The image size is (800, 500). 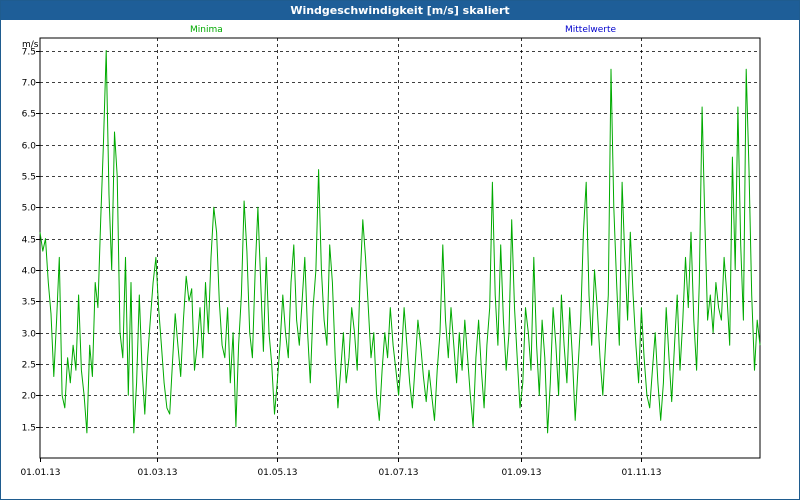 What do you see at coordinates (157, 473) in the screenshot?
I see `x-tick-label: 01.03.13` at bounding box center [157, 473].